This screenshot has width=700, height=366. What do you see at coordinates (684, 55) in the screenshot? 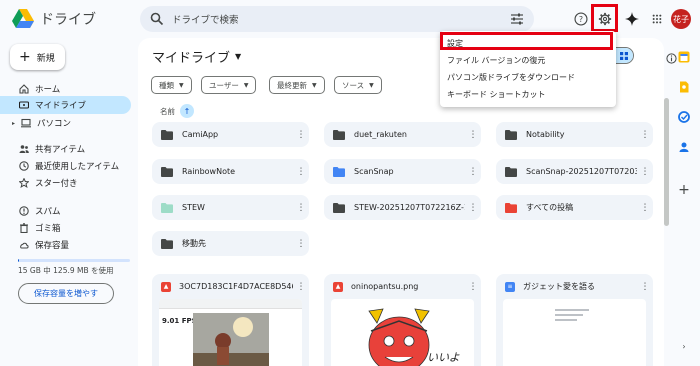
I see `calendar-icon` at bounding box center [684, 55].